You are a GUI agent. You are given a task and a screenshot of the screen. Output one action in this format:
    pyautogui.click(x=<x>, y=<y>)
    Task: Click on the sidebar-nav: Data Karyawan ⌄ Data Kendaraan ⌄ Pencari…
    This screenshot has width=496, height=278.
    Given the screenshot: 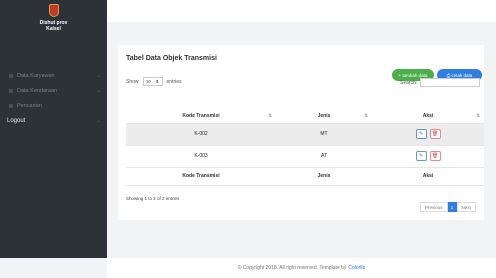 What is the action you would take?
    pyautogui.click(x=53, y=98)
    